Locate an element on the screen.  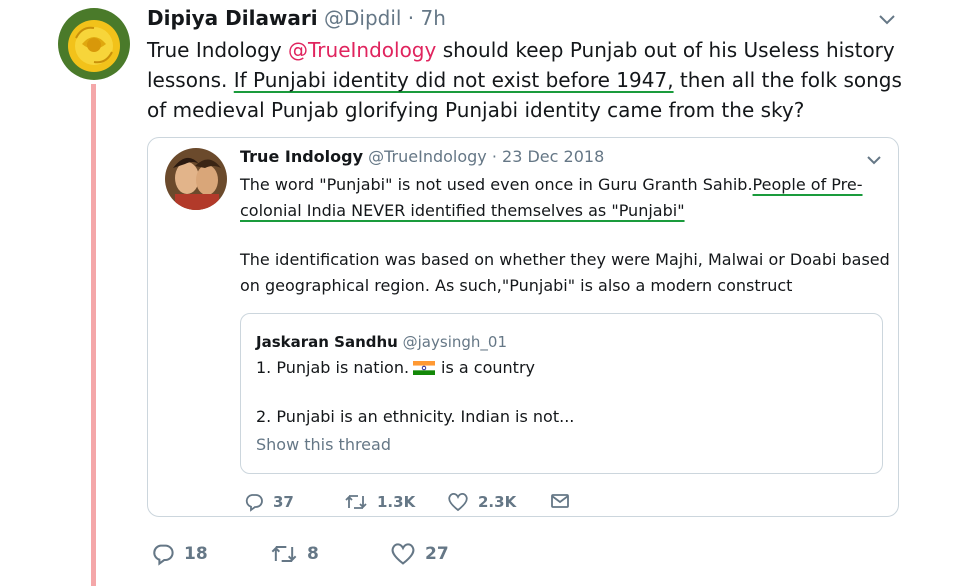
show-thread-link: Show this thread is located at coordinates (323, 444).